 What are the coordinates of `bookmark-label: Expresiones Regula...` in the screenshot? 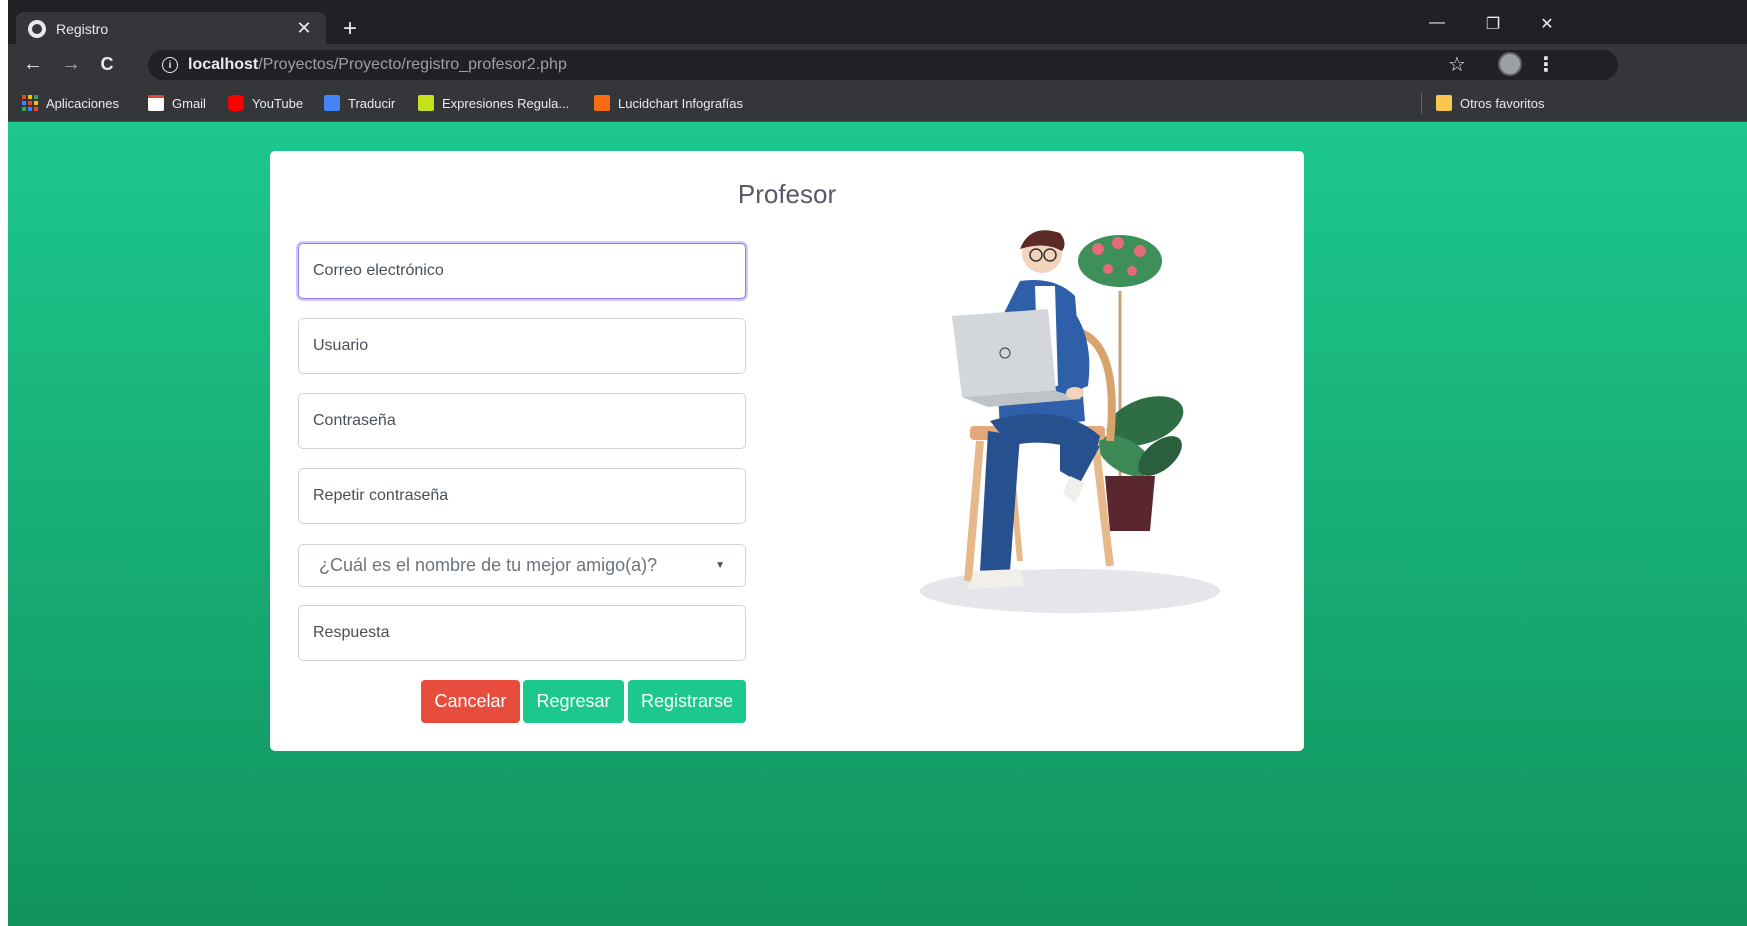 It's located at (506, 103).